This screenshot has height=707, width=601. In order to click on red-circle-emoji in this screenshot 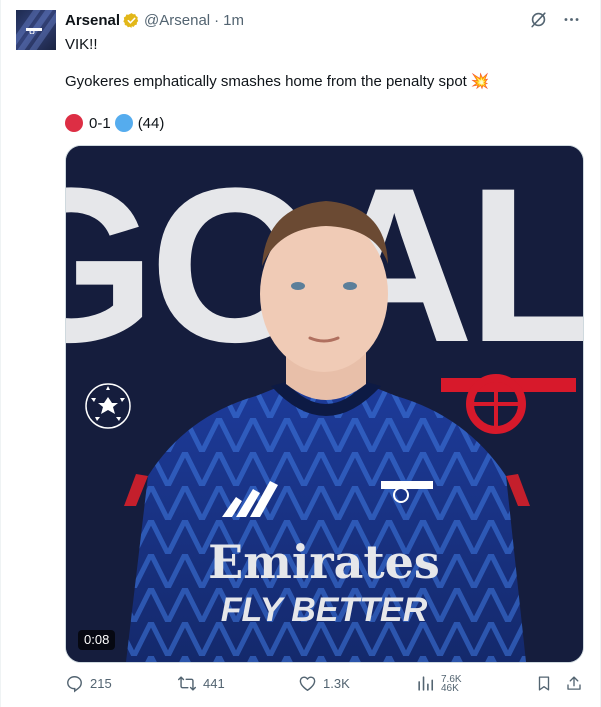, I will do `click(74, 123)`.